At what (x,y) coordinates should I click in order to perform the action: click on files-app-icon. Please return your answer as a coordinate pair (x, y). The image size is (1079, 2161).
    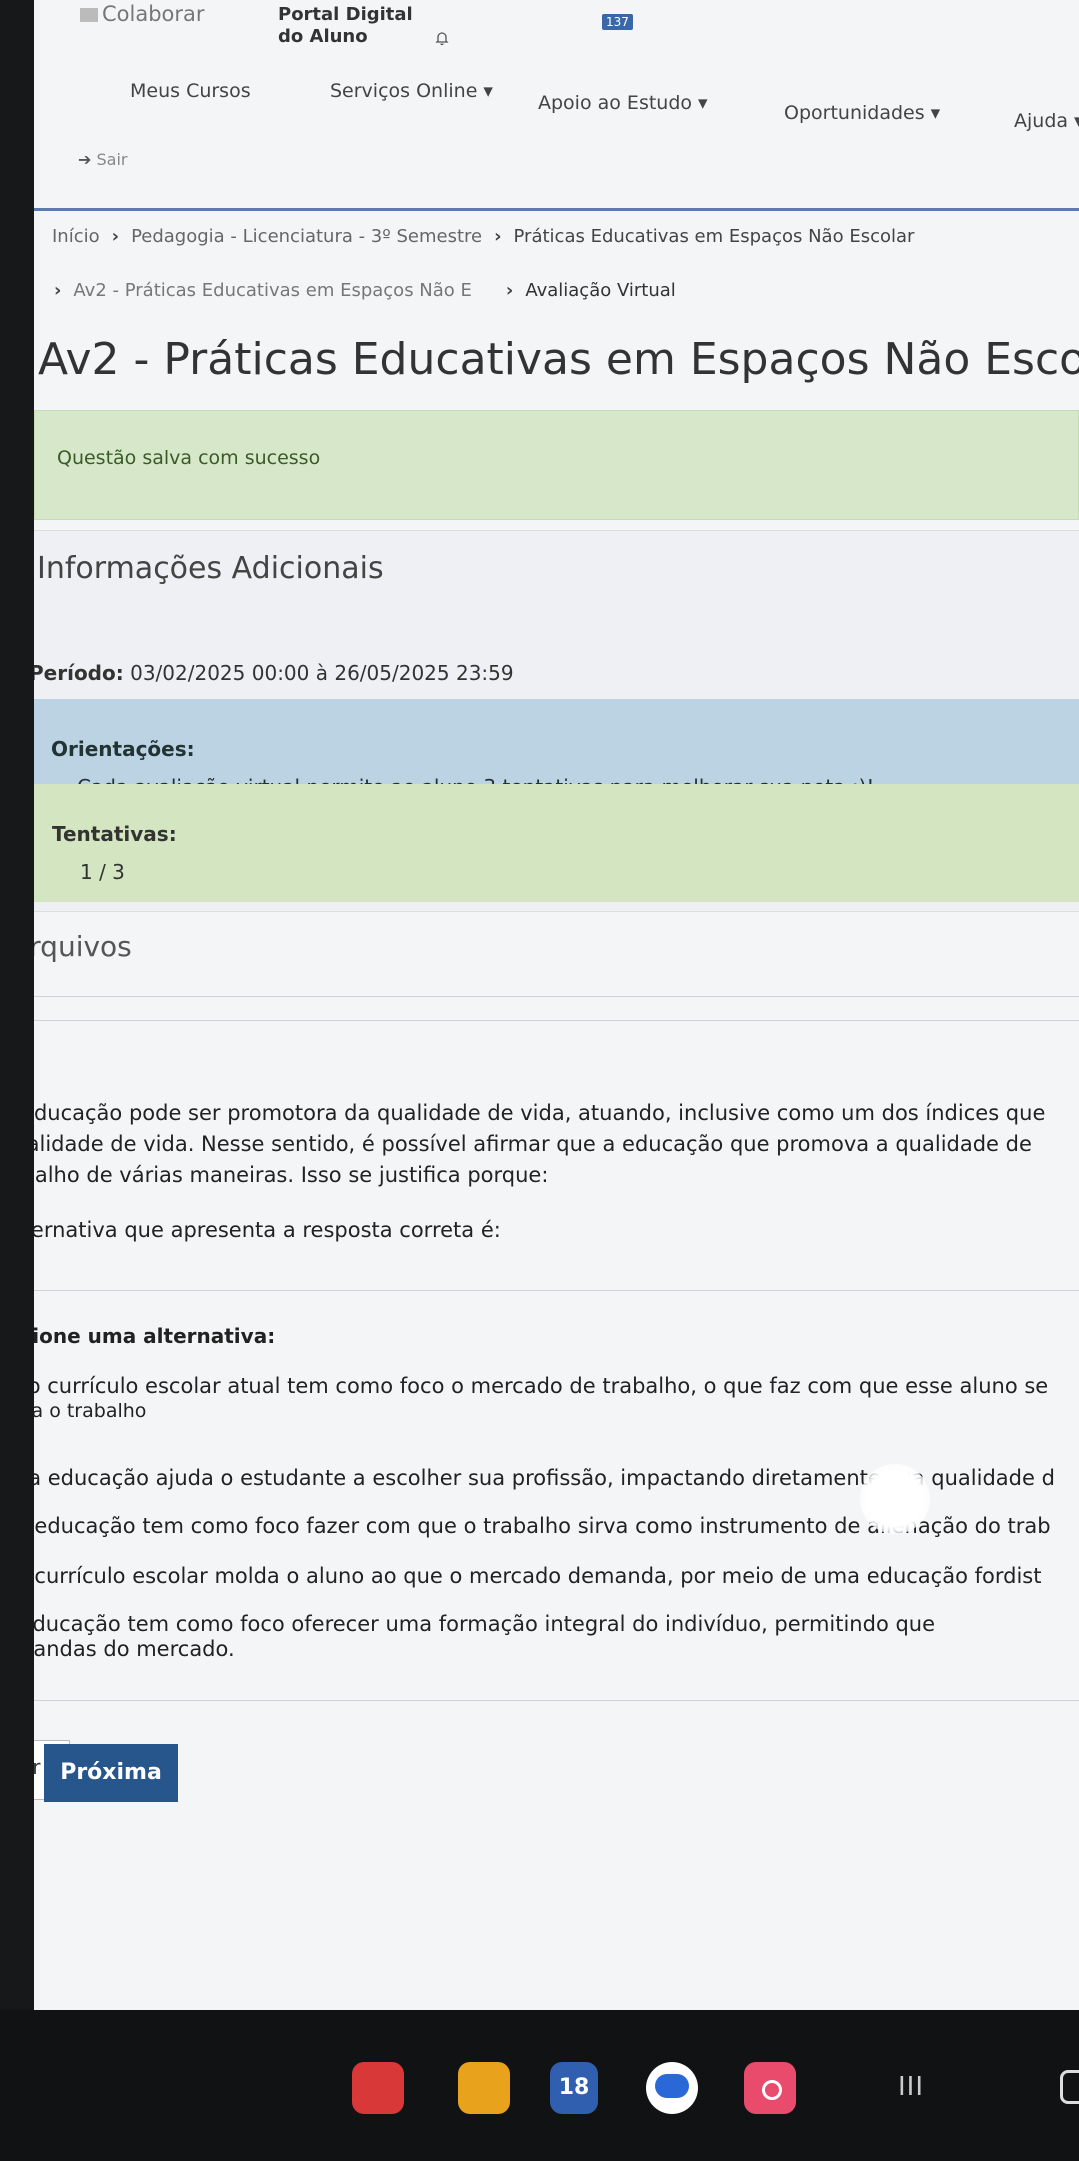
    Looking at the image, I should click on (484, 2088).